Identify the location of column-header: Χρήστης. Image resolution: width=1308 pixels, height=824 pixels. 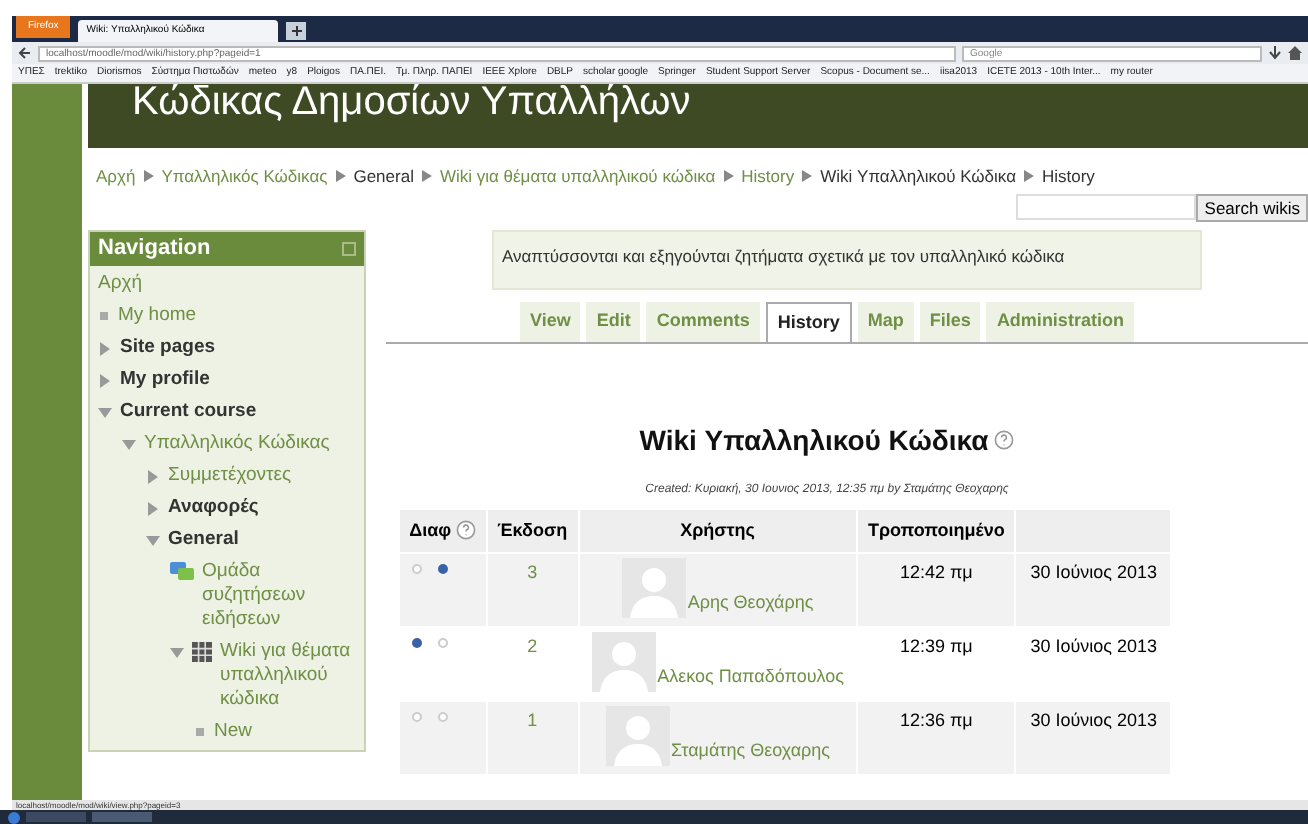
(717, 530).